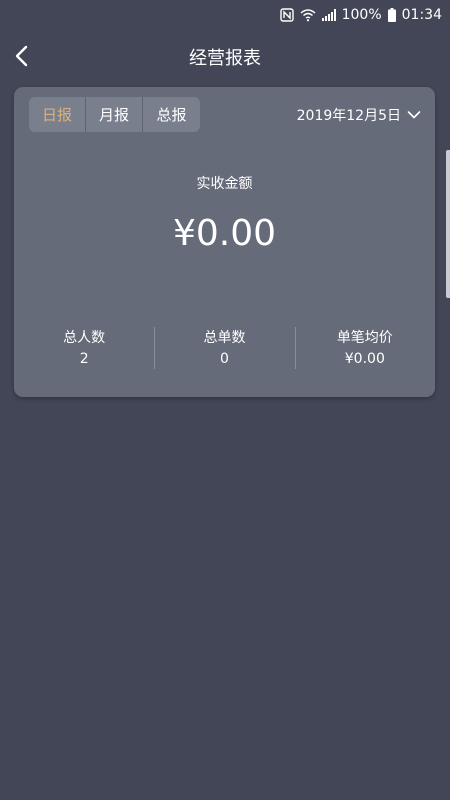 The image size is (450, 800). What do you see at coordinates (224, 359) in the screenshot?
I see `stat-value: 0` at bounding box center [224, 359].